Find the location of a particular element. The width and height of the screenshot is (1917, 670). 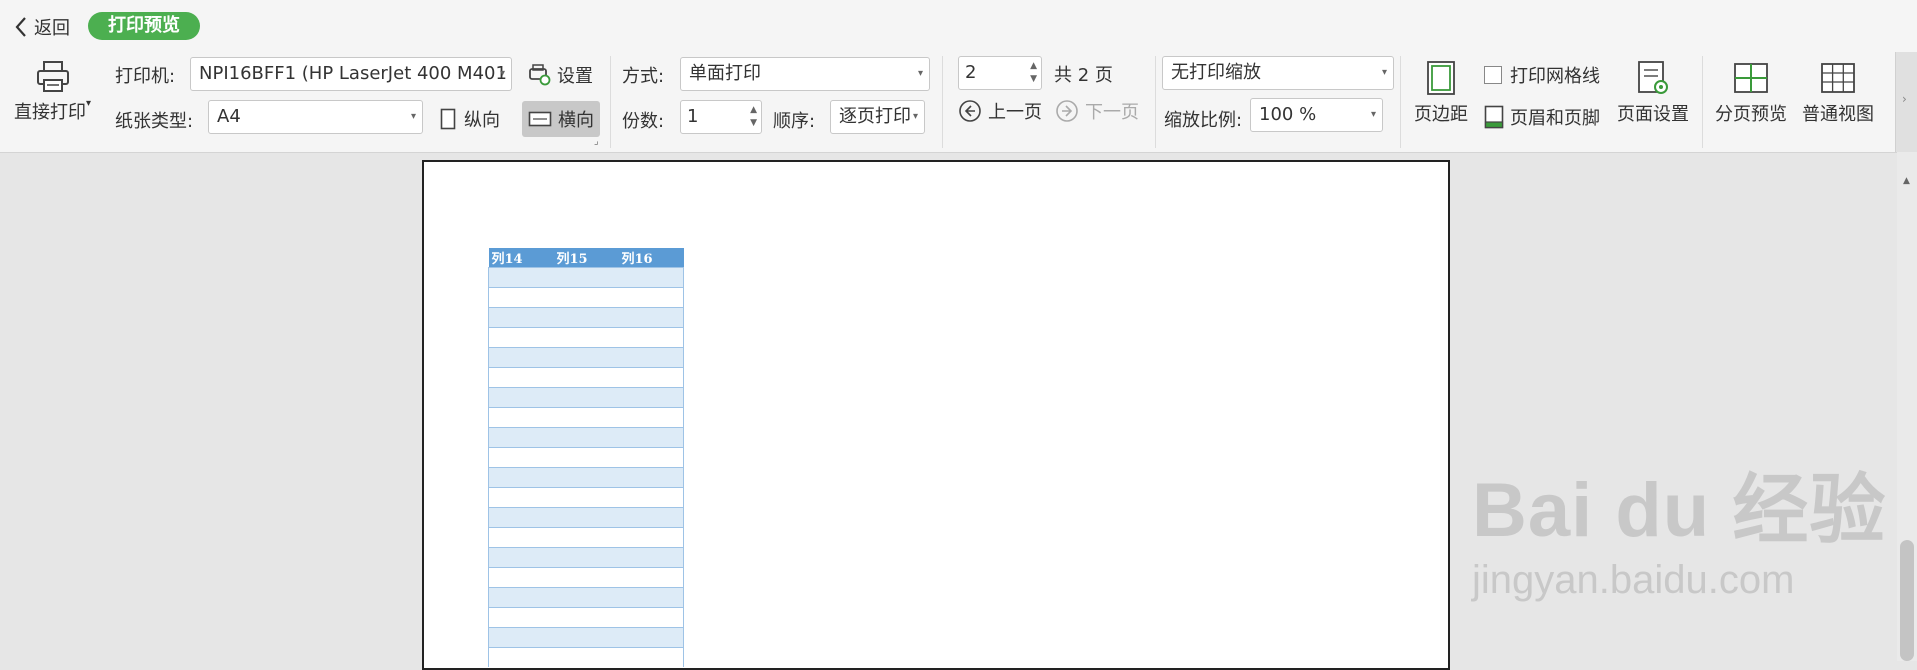

print-gridlines-checkbox: 打印网格线 is located at coordinates (1542, 75).